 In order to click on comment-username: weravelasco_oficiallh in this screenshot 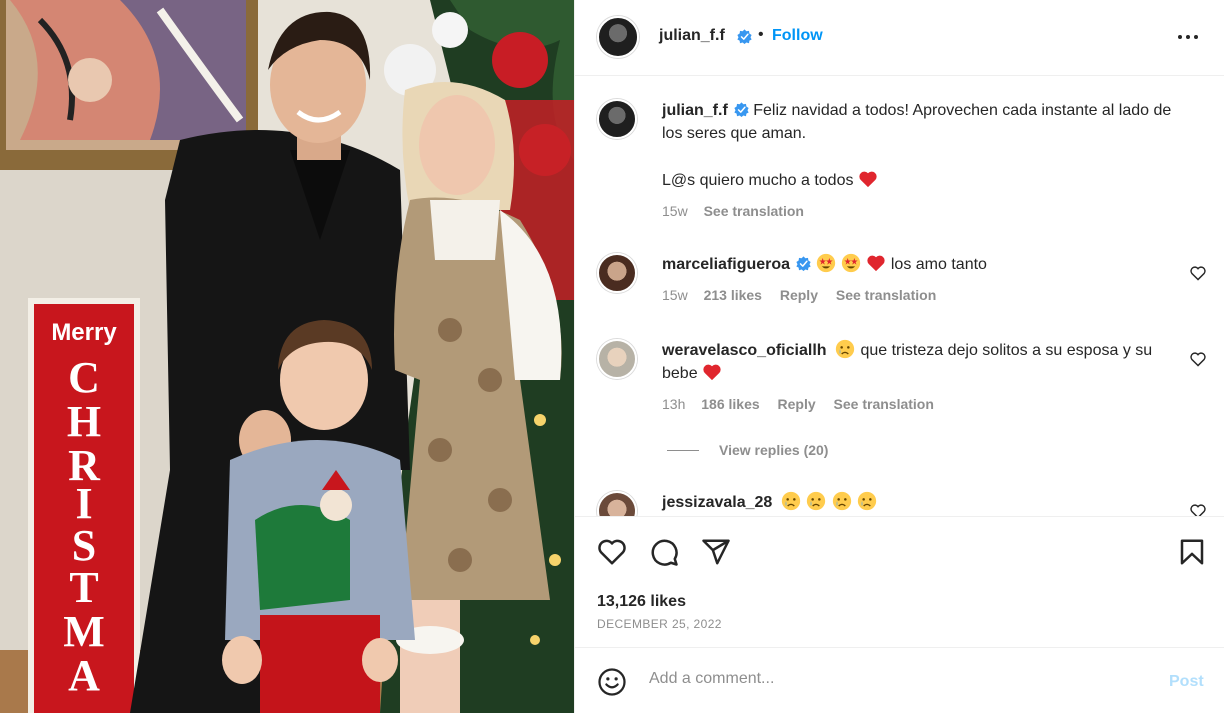, I will do `click(744, 350)`.